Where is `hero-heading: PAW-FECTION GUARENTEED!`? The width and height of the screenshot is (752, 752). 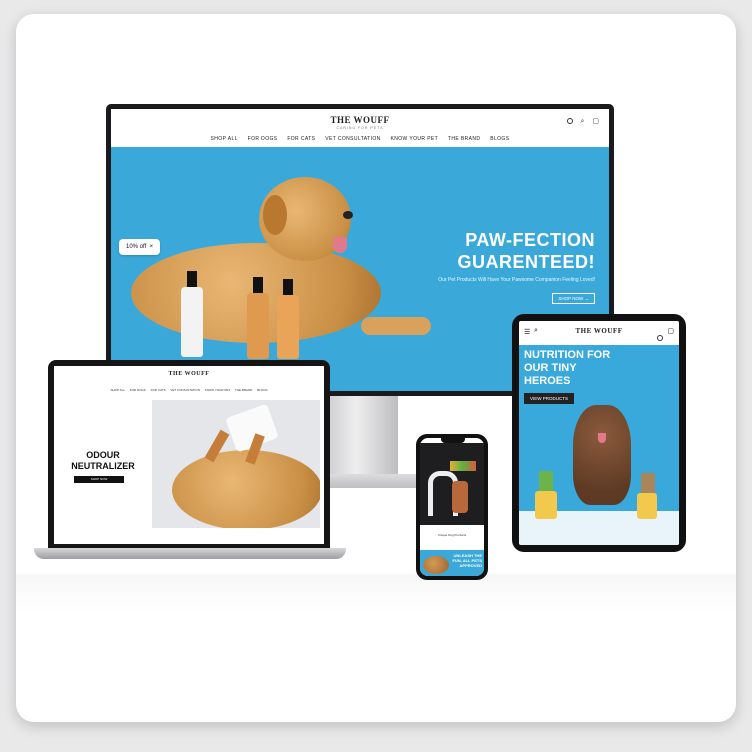
hero-heading: PAW-FECTION GUARENTEED! is located at coordinates (495, 251).